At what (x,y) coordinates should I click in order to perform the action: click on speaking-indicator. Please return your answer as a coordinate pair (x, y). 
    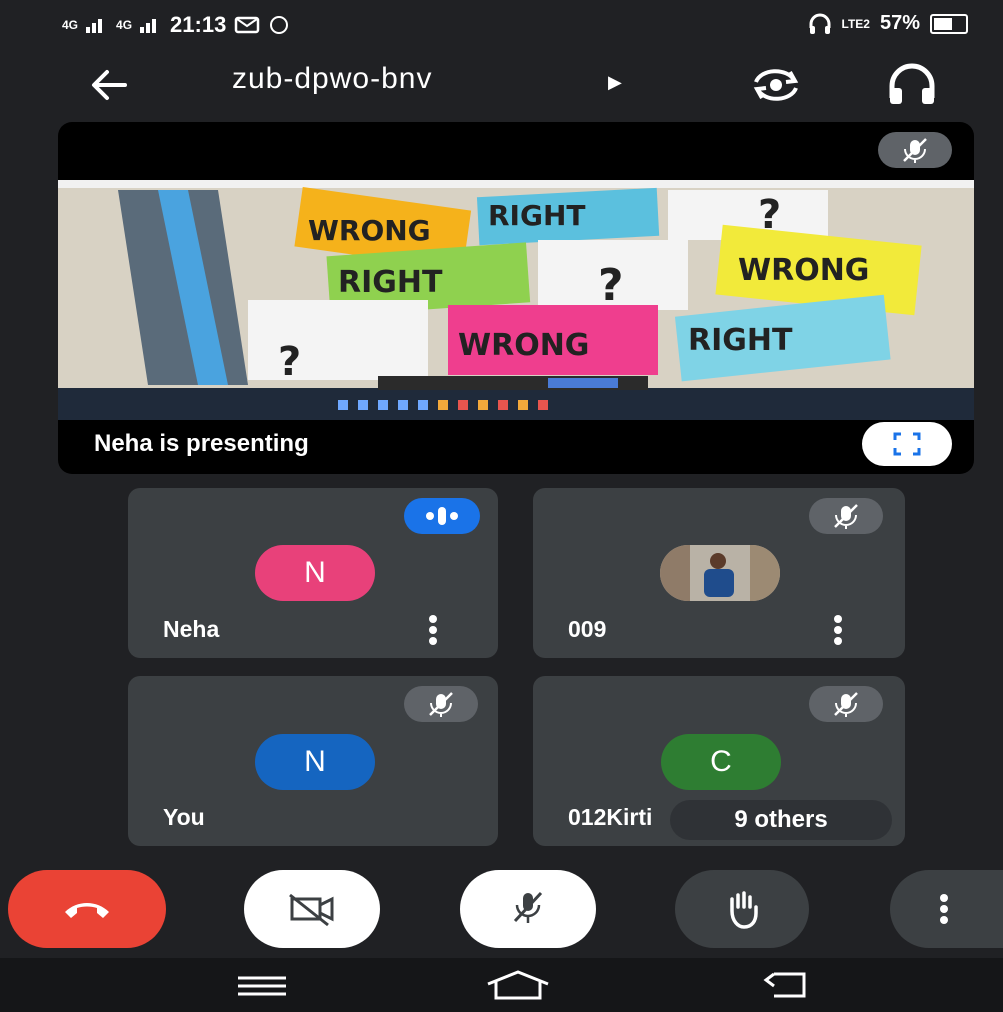
    Looking at the image, I should click on (442, 516).